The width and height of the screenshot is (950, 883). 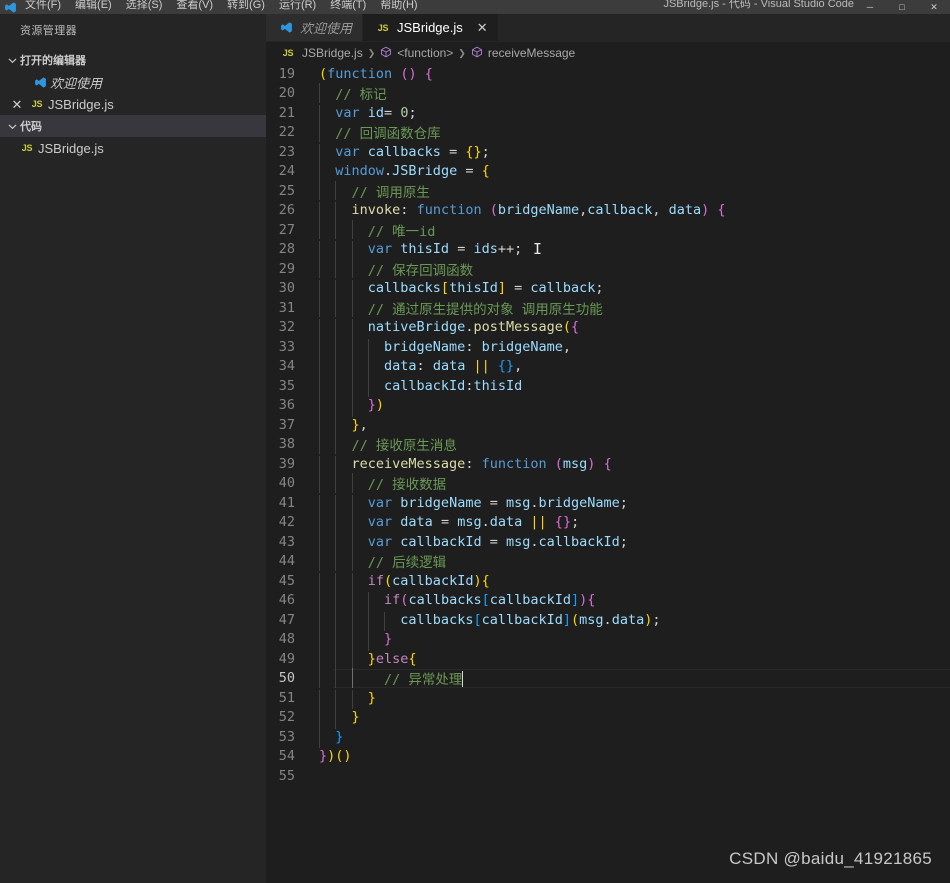 What do you see at coordinates (608, 640) in the screenshot?
I see `code-line: 48}` at bounding box center [608, 640].